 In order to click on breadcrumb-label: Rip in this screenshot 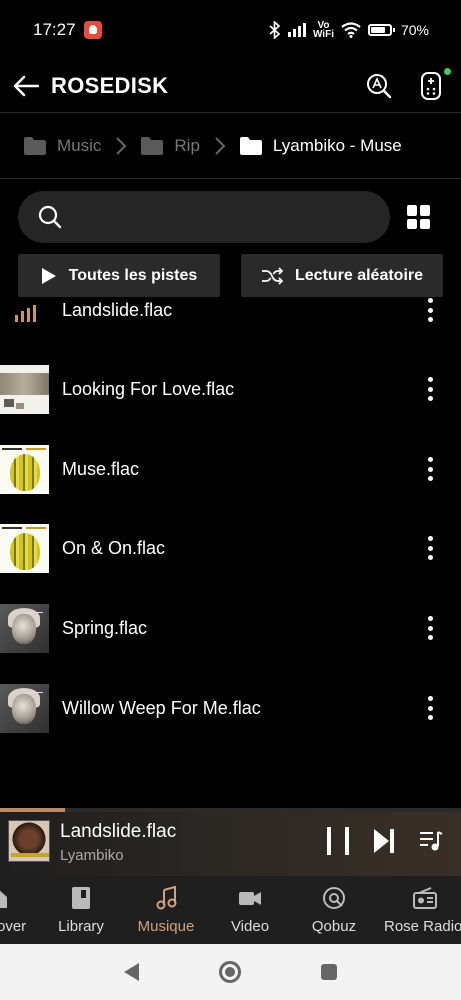, I will do `click(187, 145)`.